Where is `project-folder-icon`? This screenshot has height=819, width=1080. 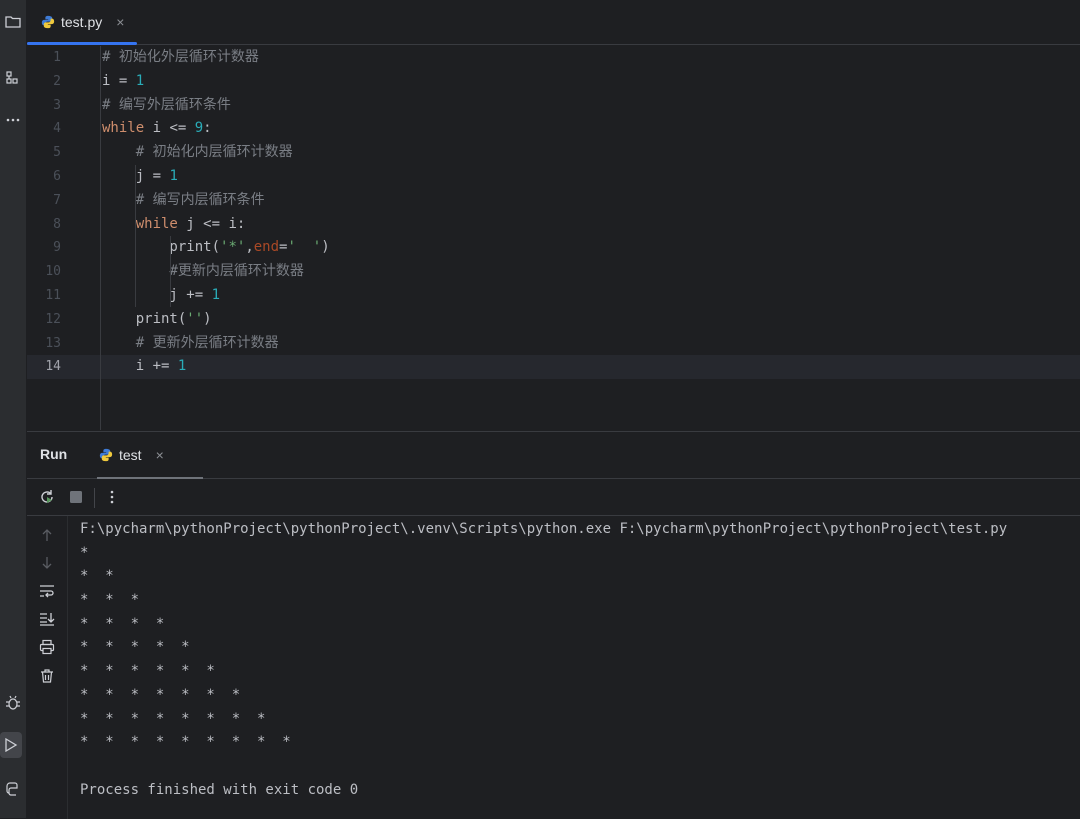 project-folder-icon is located at coordinates (13, 22).